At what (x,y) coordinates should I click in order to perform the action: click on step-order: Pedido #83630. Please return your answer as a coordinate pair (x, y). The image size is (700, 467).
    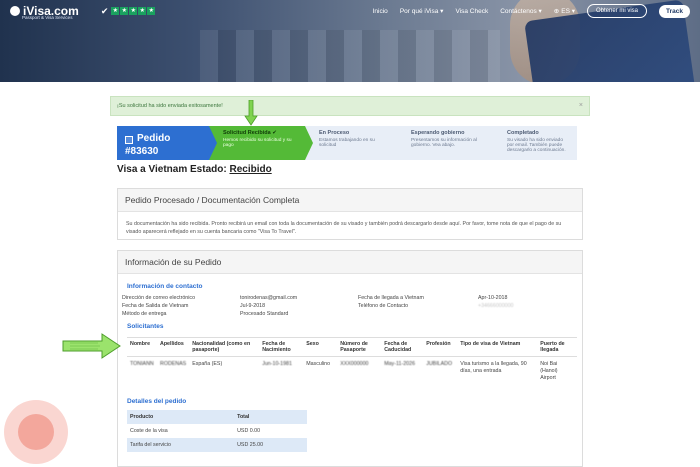
    Looking at the image, I should click on (167, 143).